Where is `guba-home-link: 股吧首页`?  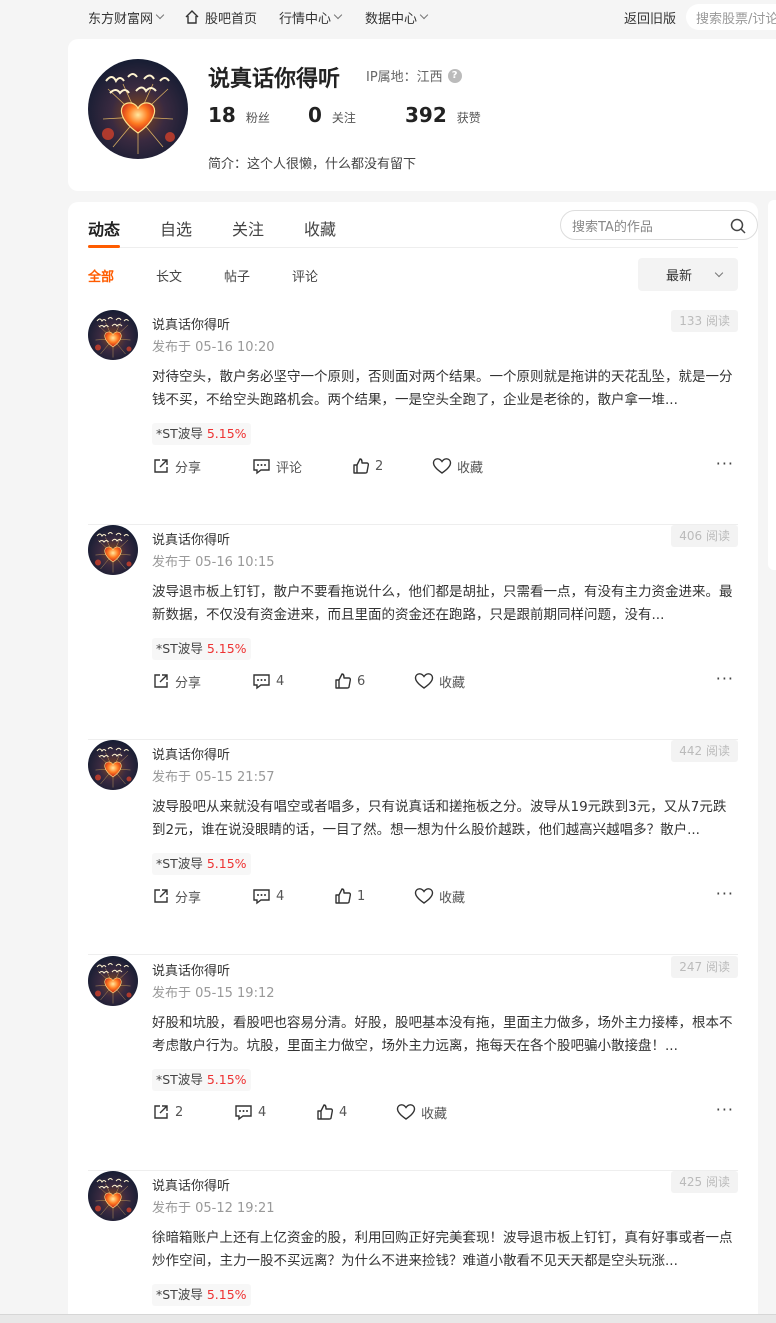
guba-home-link: 股吧首页 is located at coordinates (220, 17).